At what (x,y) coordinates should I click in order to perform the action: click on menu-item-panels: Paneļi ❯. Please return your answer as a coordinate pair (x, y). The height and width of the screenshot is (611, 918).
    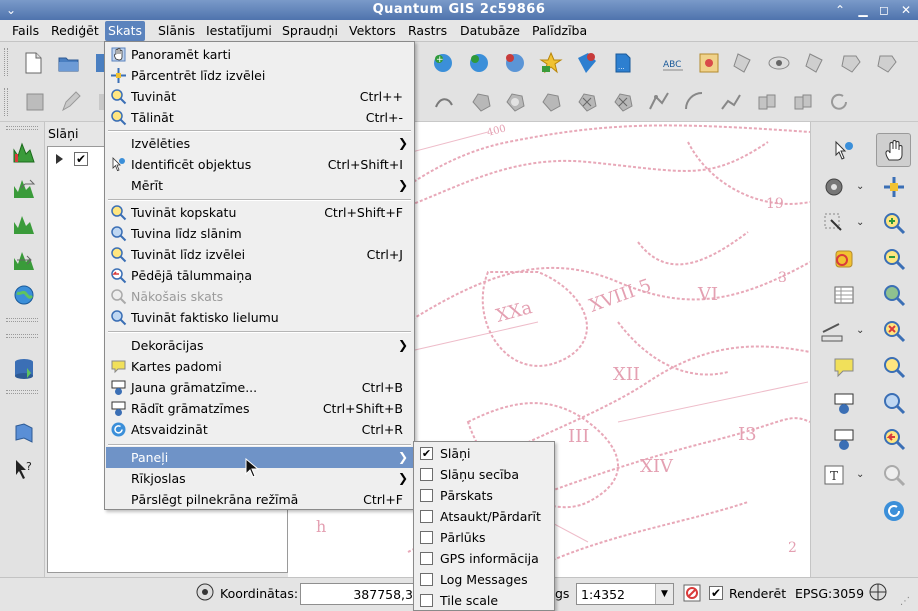
    Looking at the image, I should click on (259, 457).